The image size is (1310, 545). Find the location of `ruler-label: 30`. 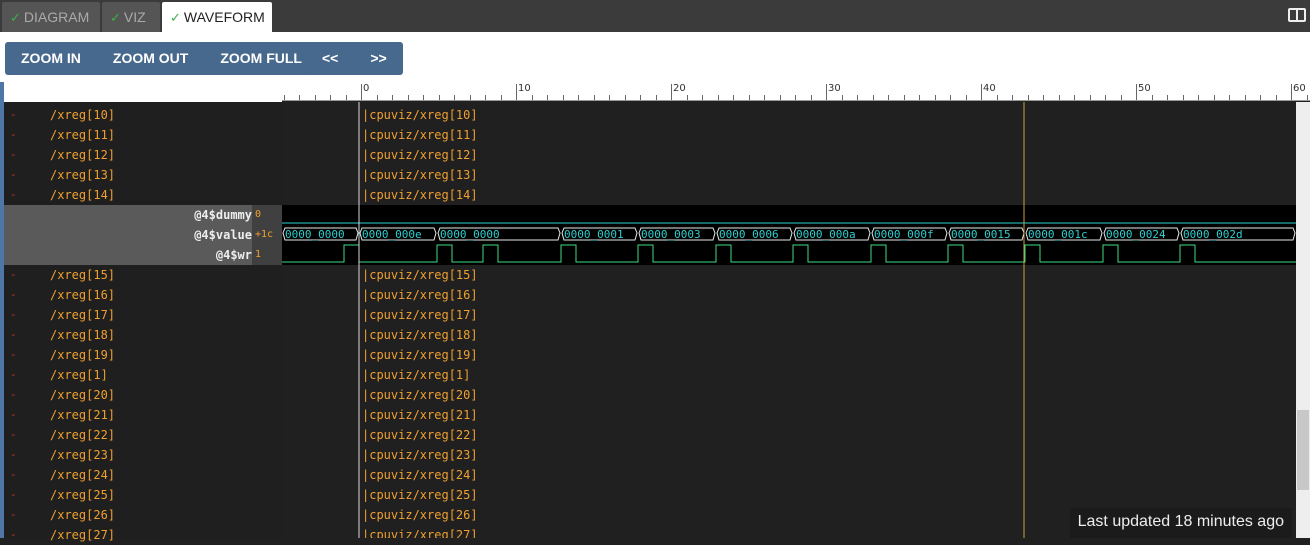

ruler-label: 30 is located at coordinates (834, 88).